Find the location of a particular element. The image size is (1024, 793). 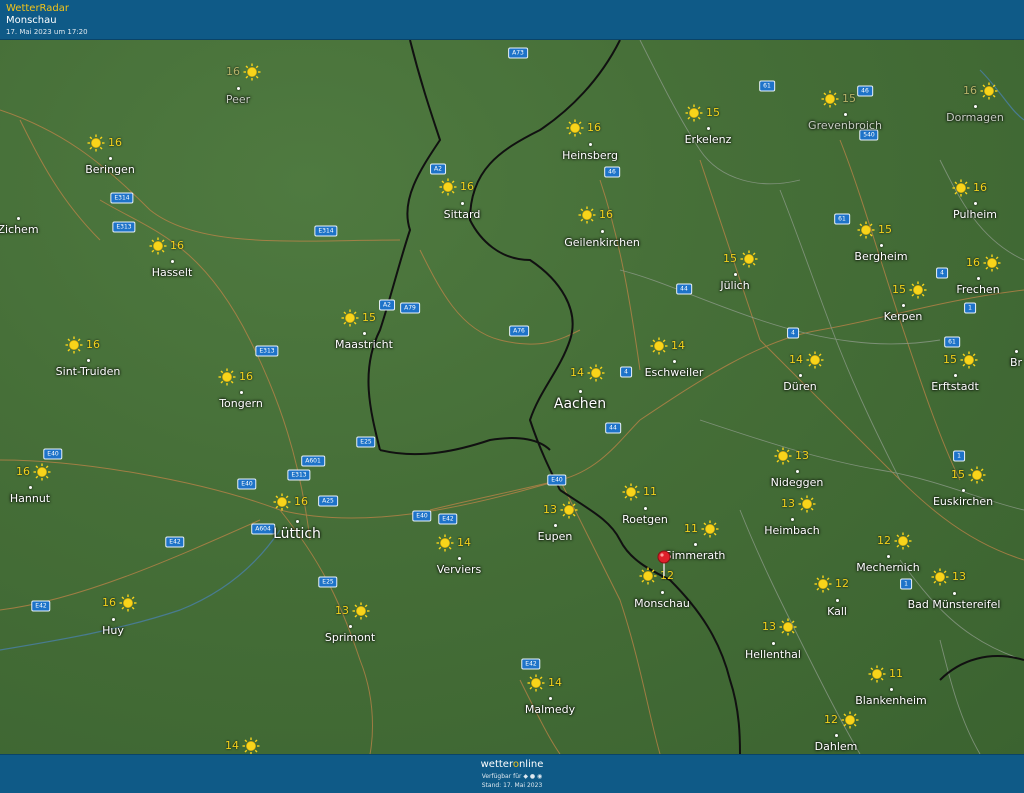

city-label: Aachen is located at coordinates (580, 404).